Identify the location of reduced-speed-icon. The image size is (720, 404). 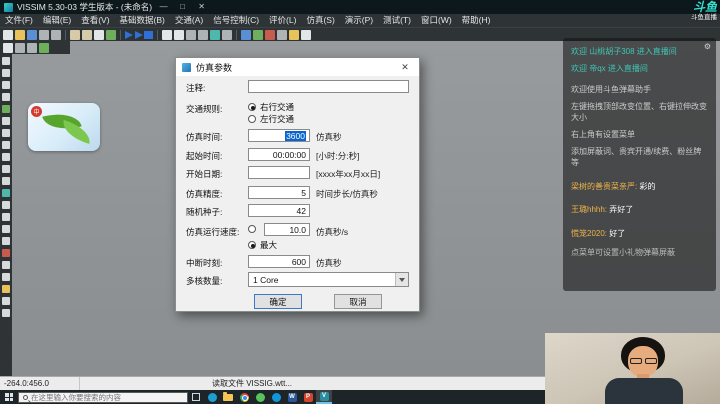
(6, 109).